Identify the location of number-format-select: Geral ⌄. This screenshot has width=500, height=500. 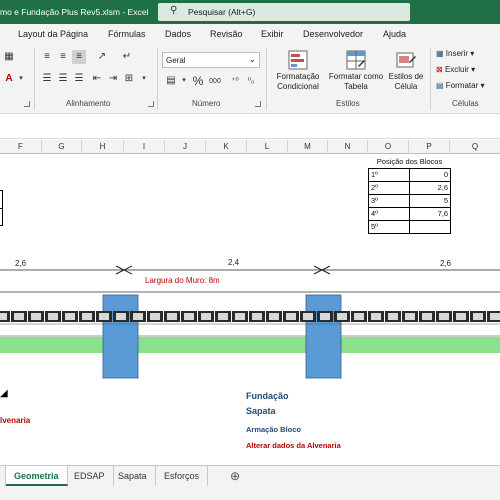
(211, 60).